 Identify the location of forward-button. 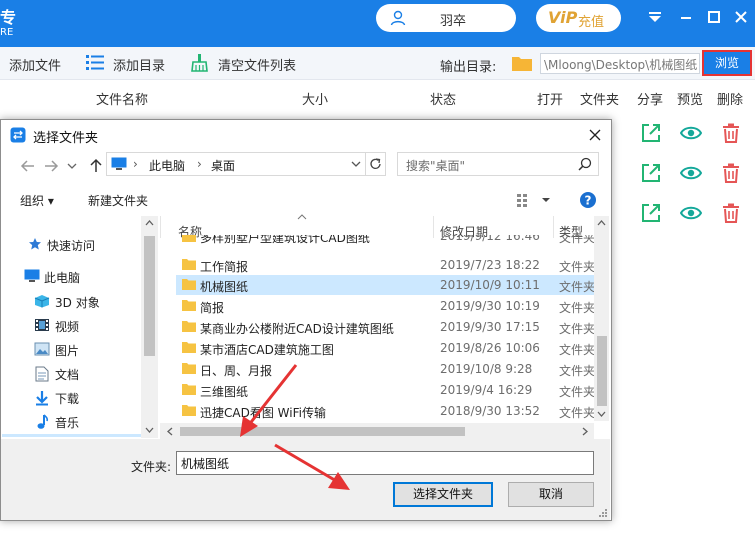
(51, 166).